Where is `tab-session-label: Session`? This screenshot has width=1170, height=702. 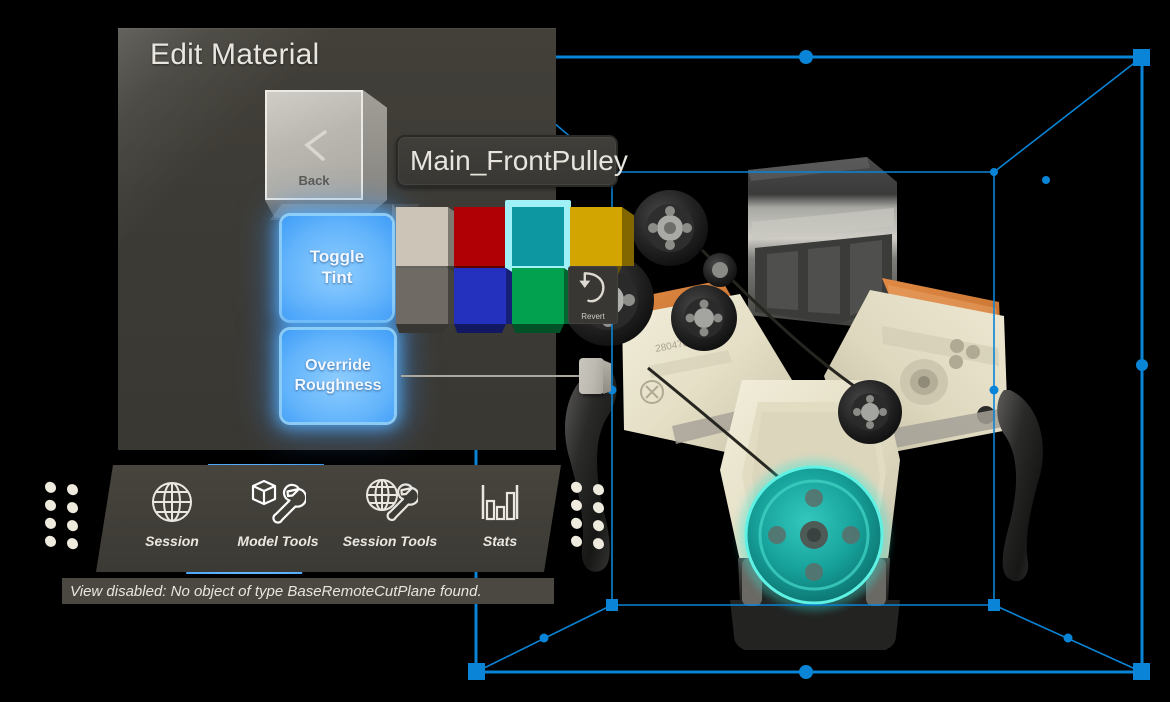 tab-session-label: Session is located at coordinates (172, 541).